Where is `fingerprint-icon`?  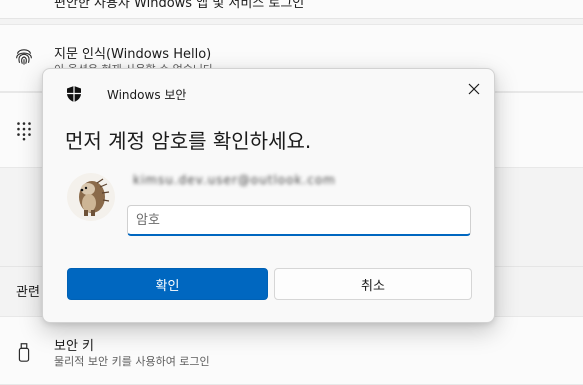 fingerprint-icon is located at coordinates (24, 57).